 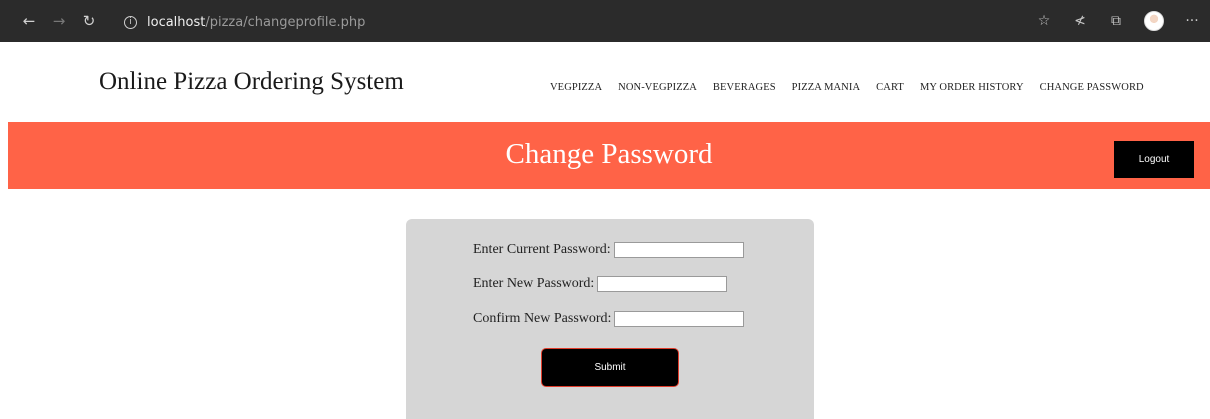 I want to click on refresh-icon: ↻, so click(x=89, y=21).